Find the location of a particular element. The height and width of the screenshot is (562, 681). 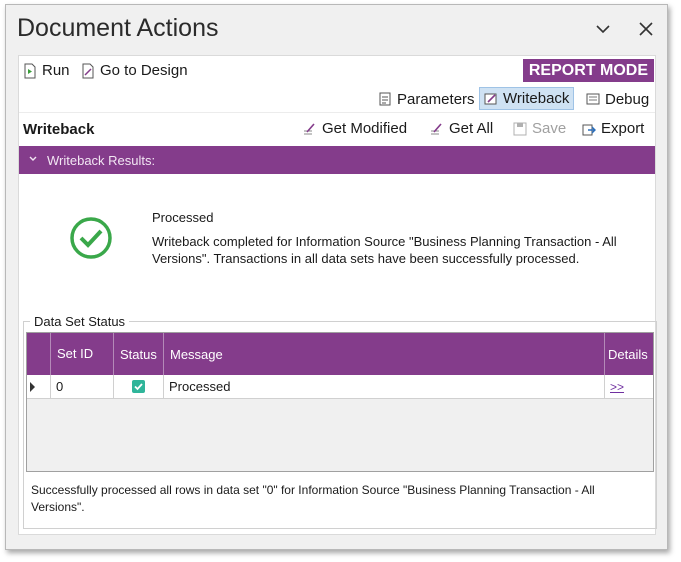

cell-set-id: 0 is located at coordinates (82, 386).